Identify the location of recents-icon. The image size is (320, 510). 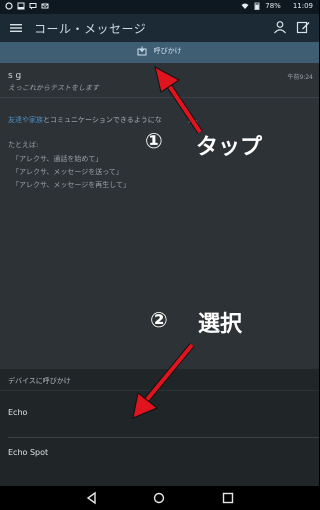
(228, 498).